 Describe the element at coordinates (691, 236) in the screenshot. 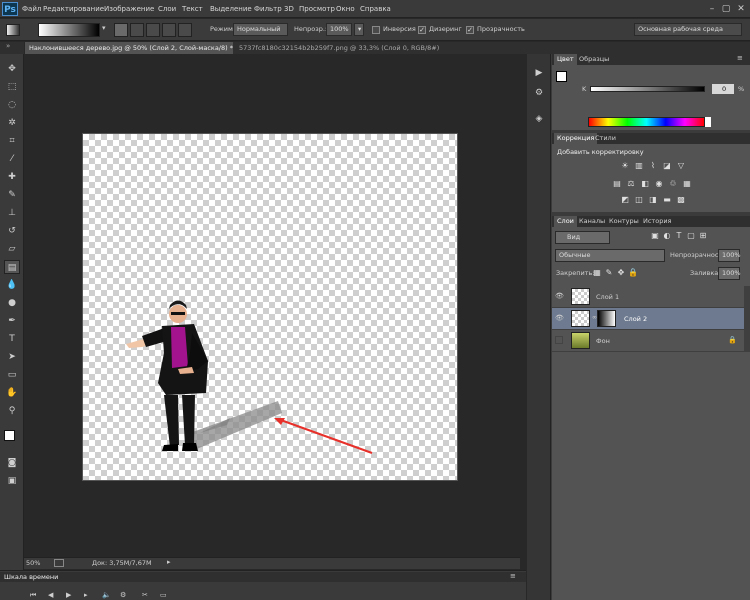

I see `filter-shape-icon: ▢` at that location.